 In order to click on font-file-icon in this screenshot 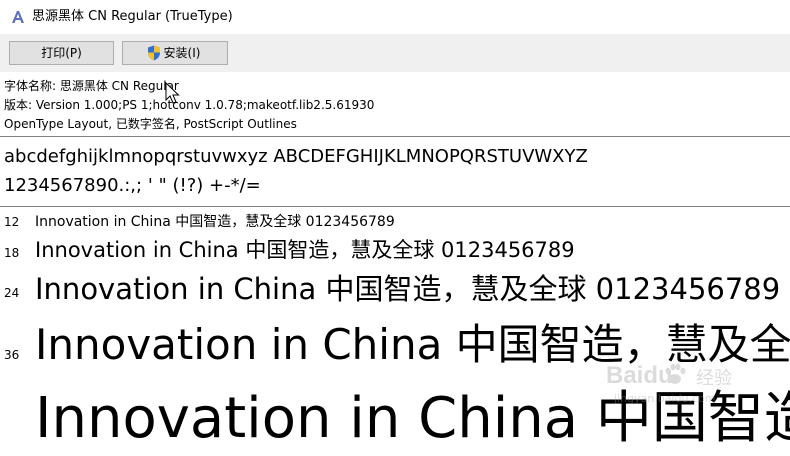, I will do `click(18, 17)`.